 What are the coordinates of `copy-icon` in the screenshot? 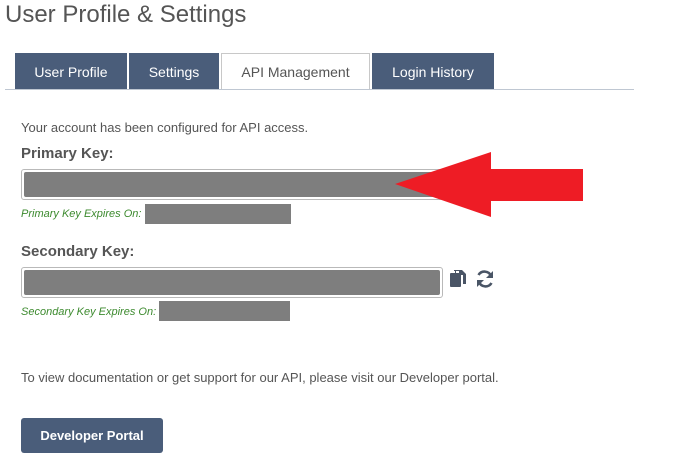 It's located at (458, 279).